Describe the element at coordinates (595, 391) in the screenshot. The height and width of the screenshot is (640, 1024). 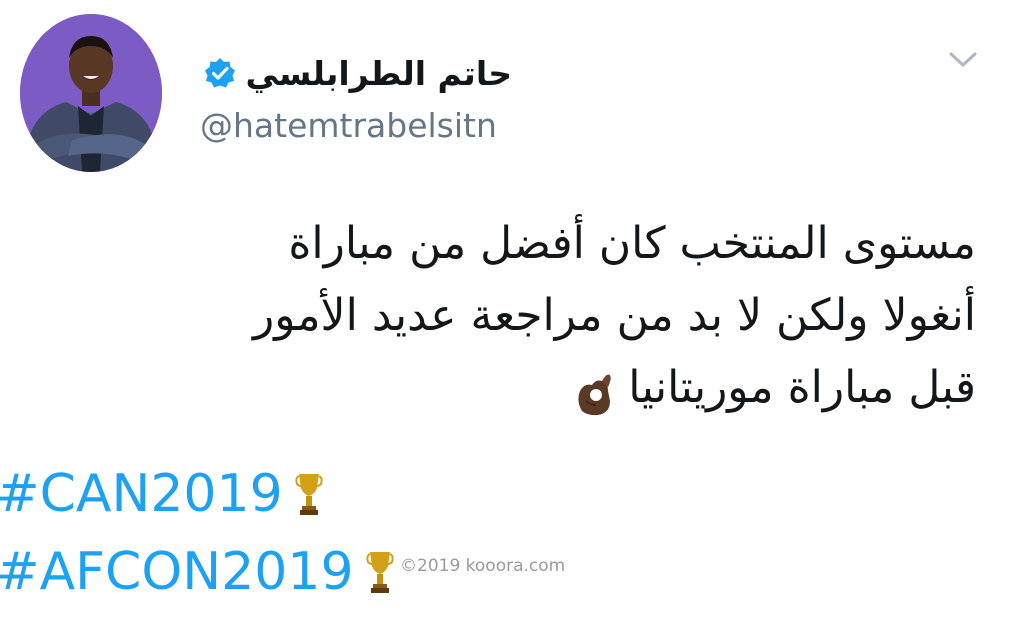
I see `ok-hand-emoji-icon` at that location.